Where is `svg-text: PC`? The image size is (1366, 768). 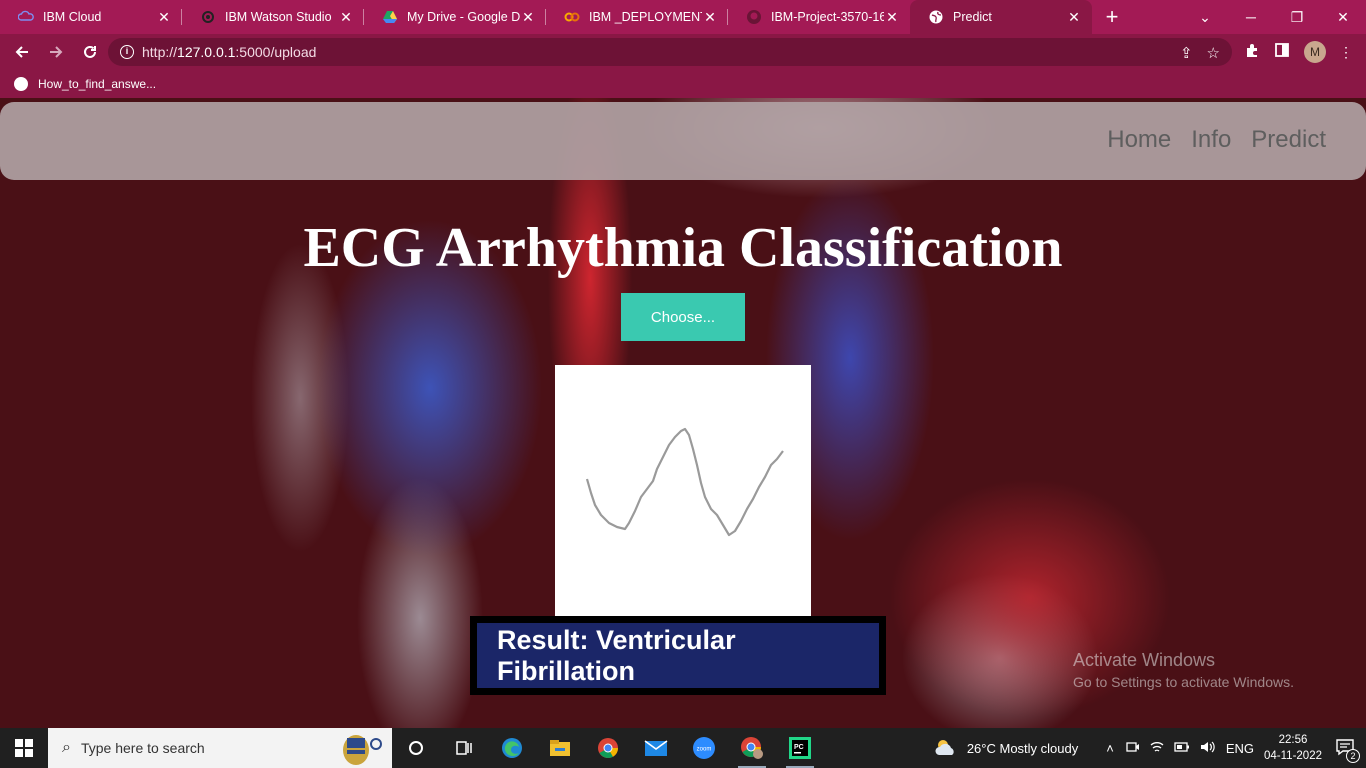
svg-text: PC is located at coordinates (799, 747).